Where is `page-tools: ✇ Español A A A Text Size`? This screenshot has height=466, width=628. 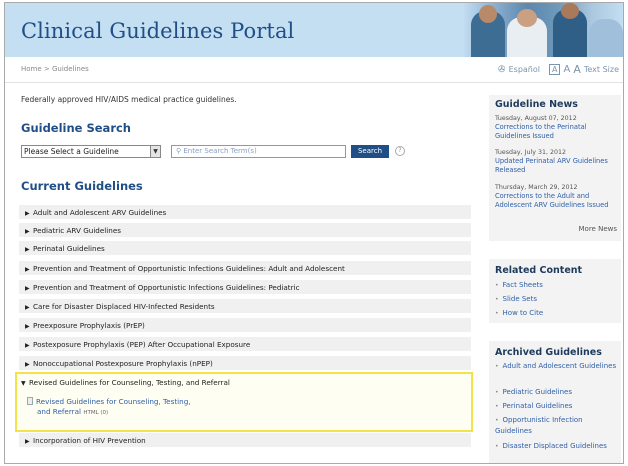
page-tools: ✇ Español A A A Text Size is located at coordinates (558, 69).